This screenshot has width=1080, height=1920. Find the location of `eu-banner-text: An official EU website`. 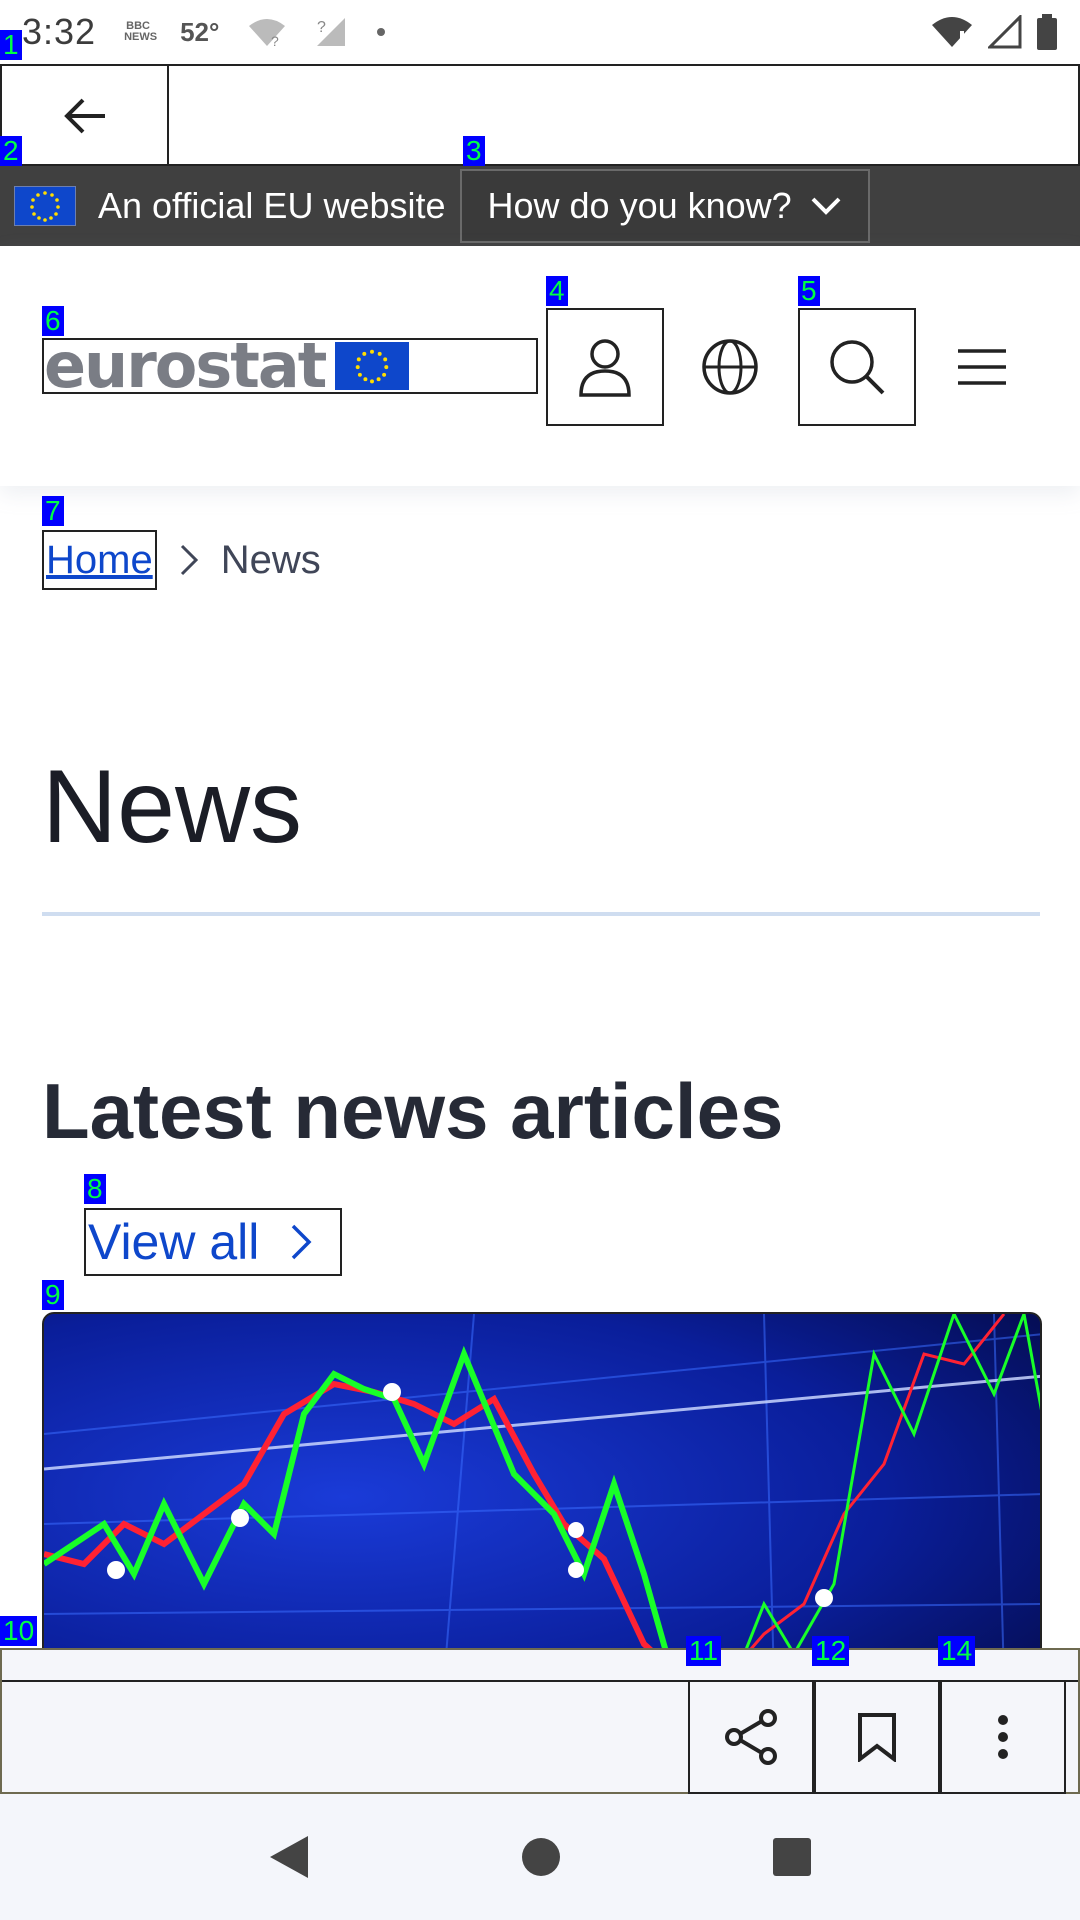

eu-banner-text: An official EU website is located at coordinates (272, 205).